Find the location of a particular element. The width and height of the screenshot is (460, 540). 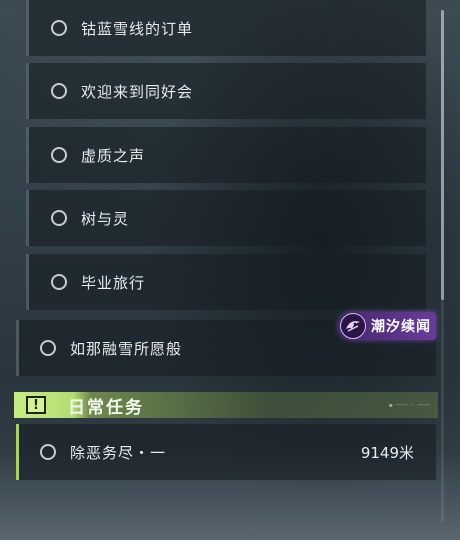

exclamation-box-icon: ! is located at coordinates (36, 405).